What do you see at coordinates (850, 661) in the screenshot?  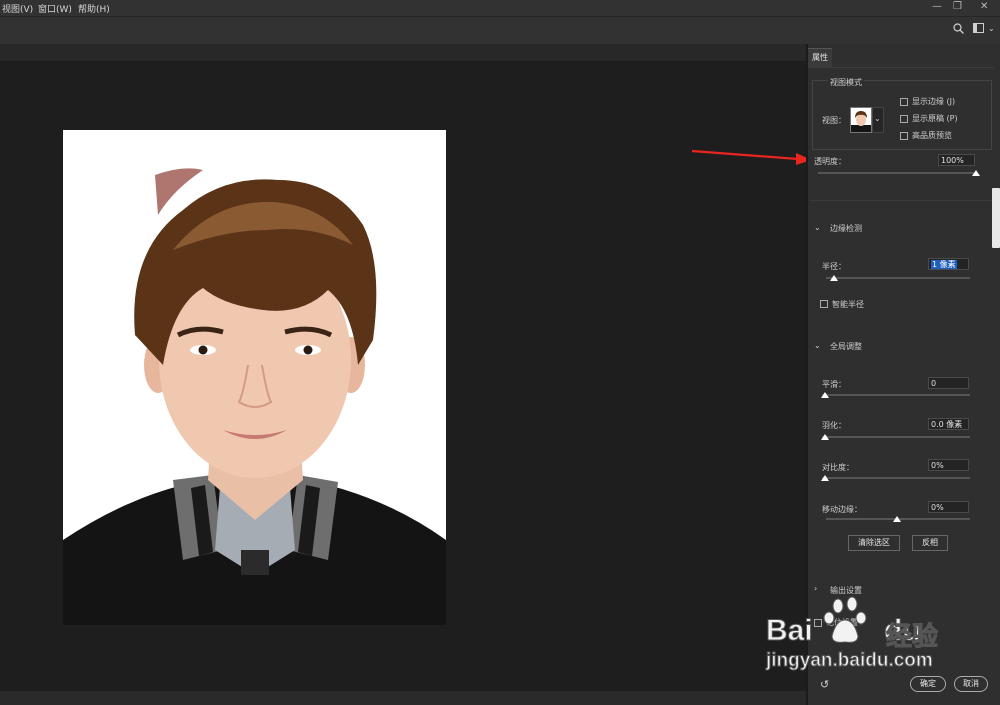 I see `watermark-url: jingyan.baidu.com` at bounding box center [850, 661].